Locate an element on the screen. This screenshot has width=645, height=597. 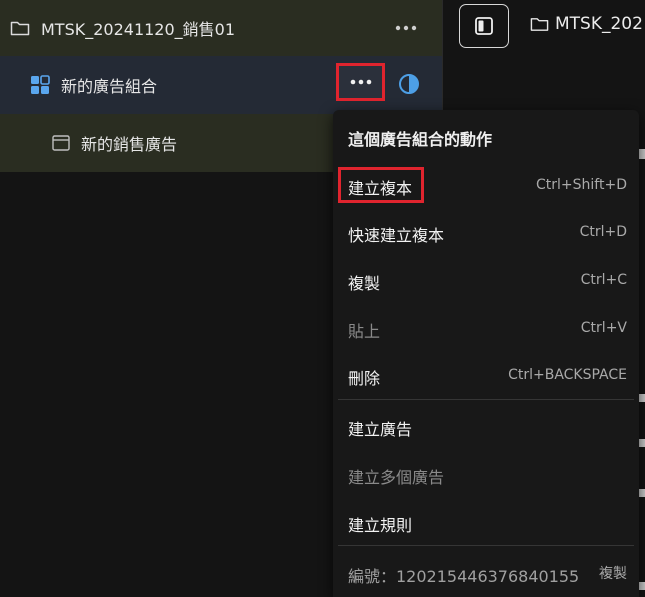
sidebar-toggle-button is located at coordinates (484, 26).